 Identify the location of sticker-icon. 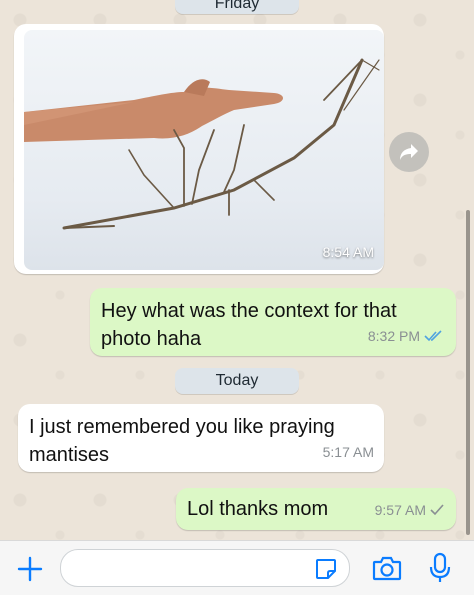
(326, 569).